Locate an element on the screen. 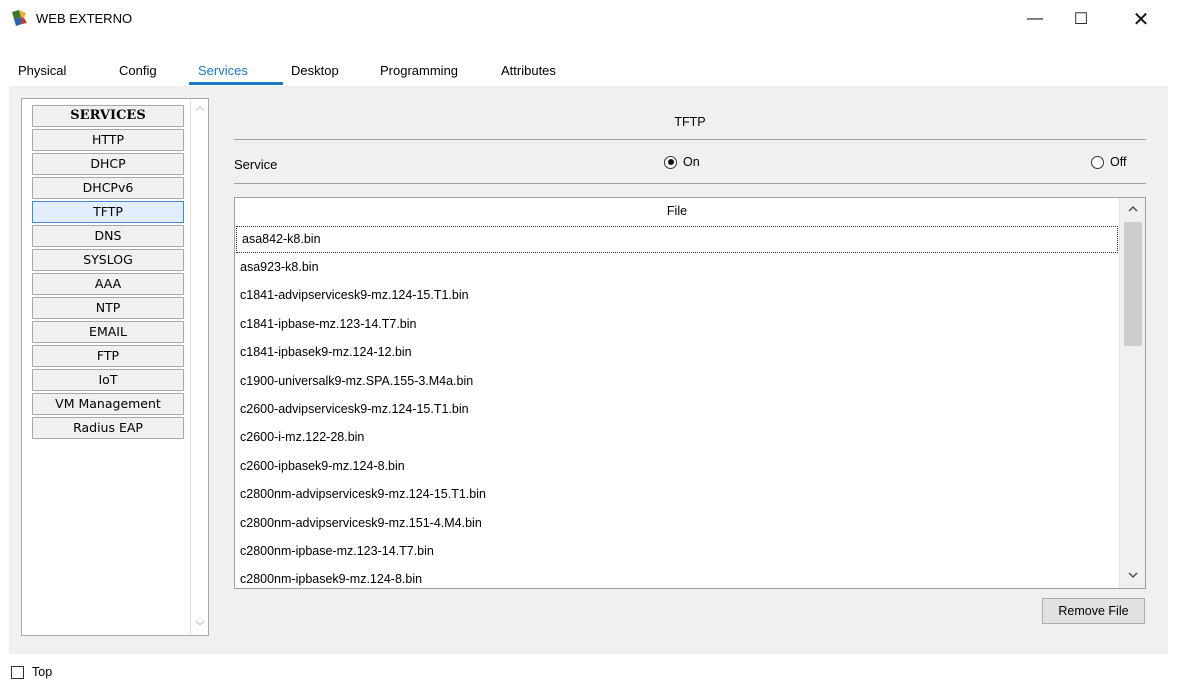 The height and width of the screenshot is (690, 1186). file-row: c2800nm-ipbase-mz.123-14.T7.bin is located at coordinates (677, 551).